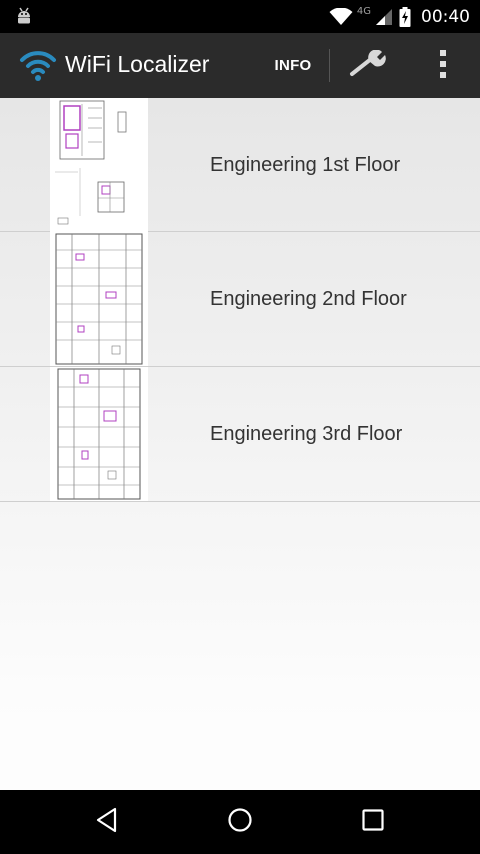 The image size is (480, 854). Describe the element at coordinates (293, 65) in the screenshot. I see `info-button: INFO` at that location.